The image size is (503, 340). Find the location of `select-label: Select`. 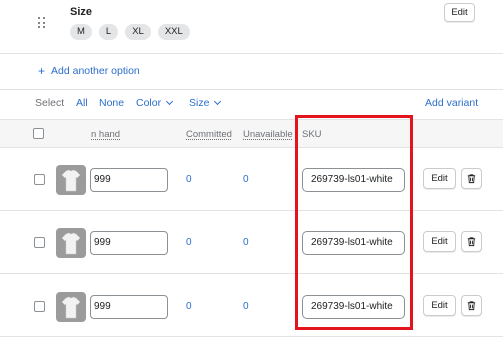

select-label: Select is located at coordinates (50, 103).